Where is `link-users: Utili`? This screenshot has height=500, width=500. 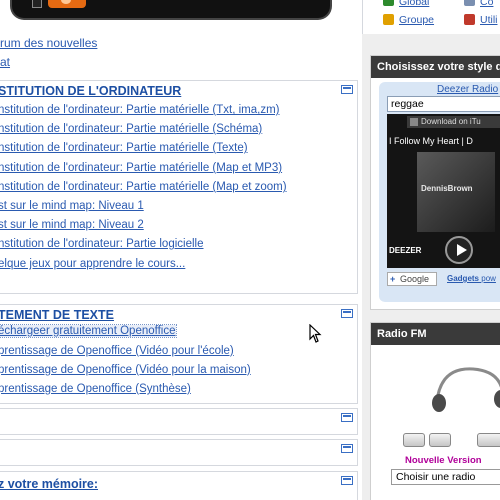
link-users: Utili is located at coordinates (489, 20).